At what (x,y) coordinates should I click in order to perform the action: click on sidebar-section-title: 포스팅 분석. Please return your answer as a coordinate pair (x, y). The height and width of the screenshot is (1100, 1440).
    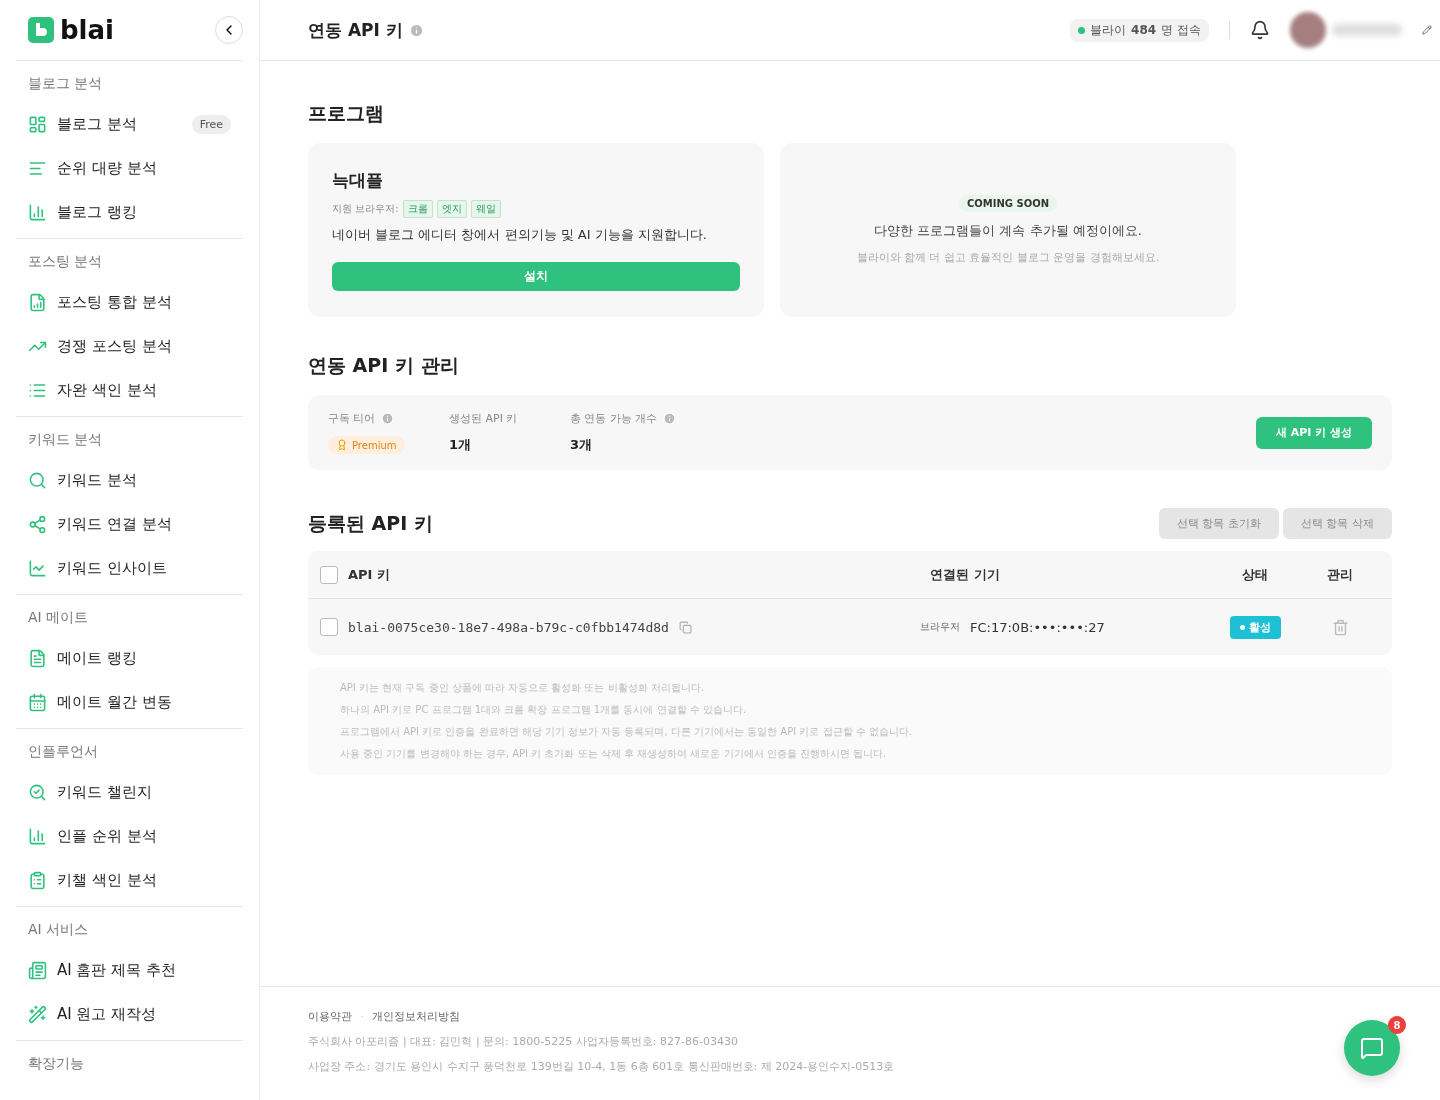
    Looking at the image, I should click on (65, 261).